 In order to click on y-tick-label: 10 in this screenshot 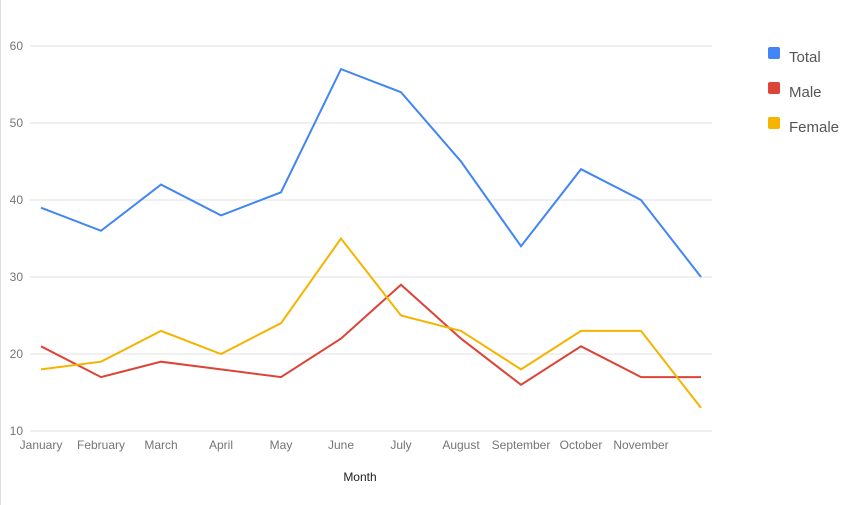, I will do `click(17, 431)`.